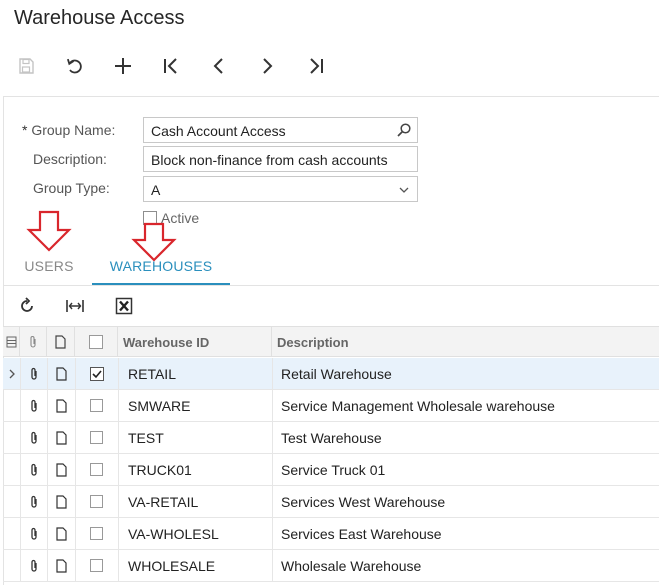 The height and width of the screenshot is (585, 659). I want to click on description-value: Block non-finance from cash accounts, so click(269, 160).